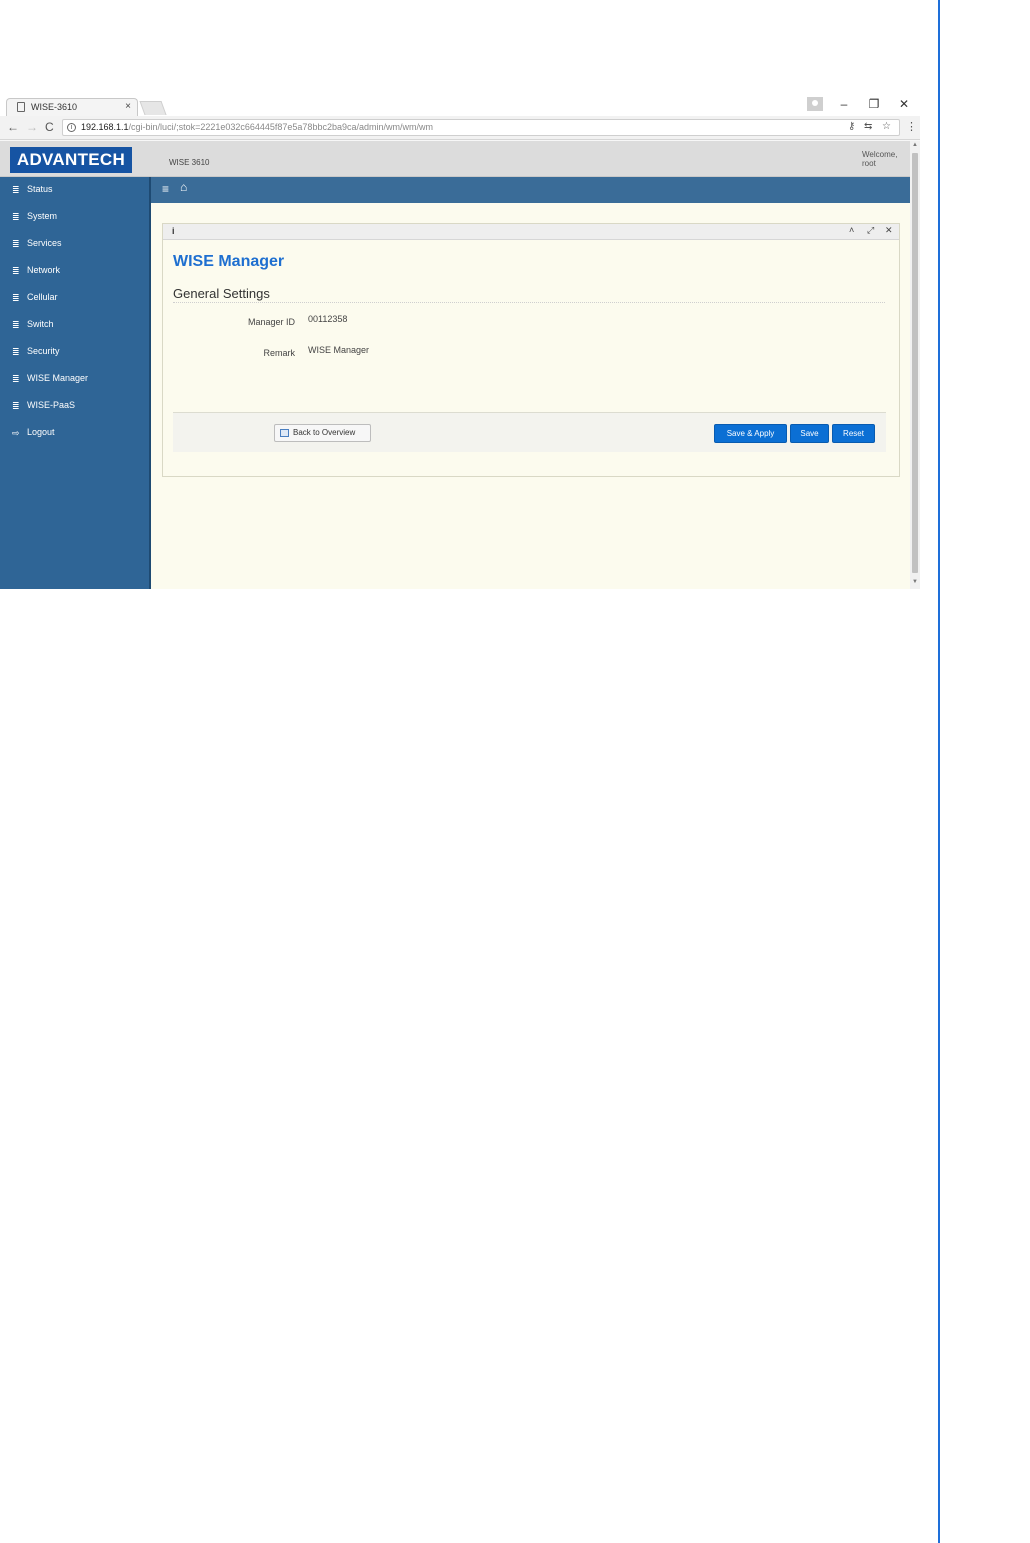  What do you see at coordinates (915, 145) in the screenshot?
I see `scroll-up-icon: ▲` at bounding box center [915, 145].